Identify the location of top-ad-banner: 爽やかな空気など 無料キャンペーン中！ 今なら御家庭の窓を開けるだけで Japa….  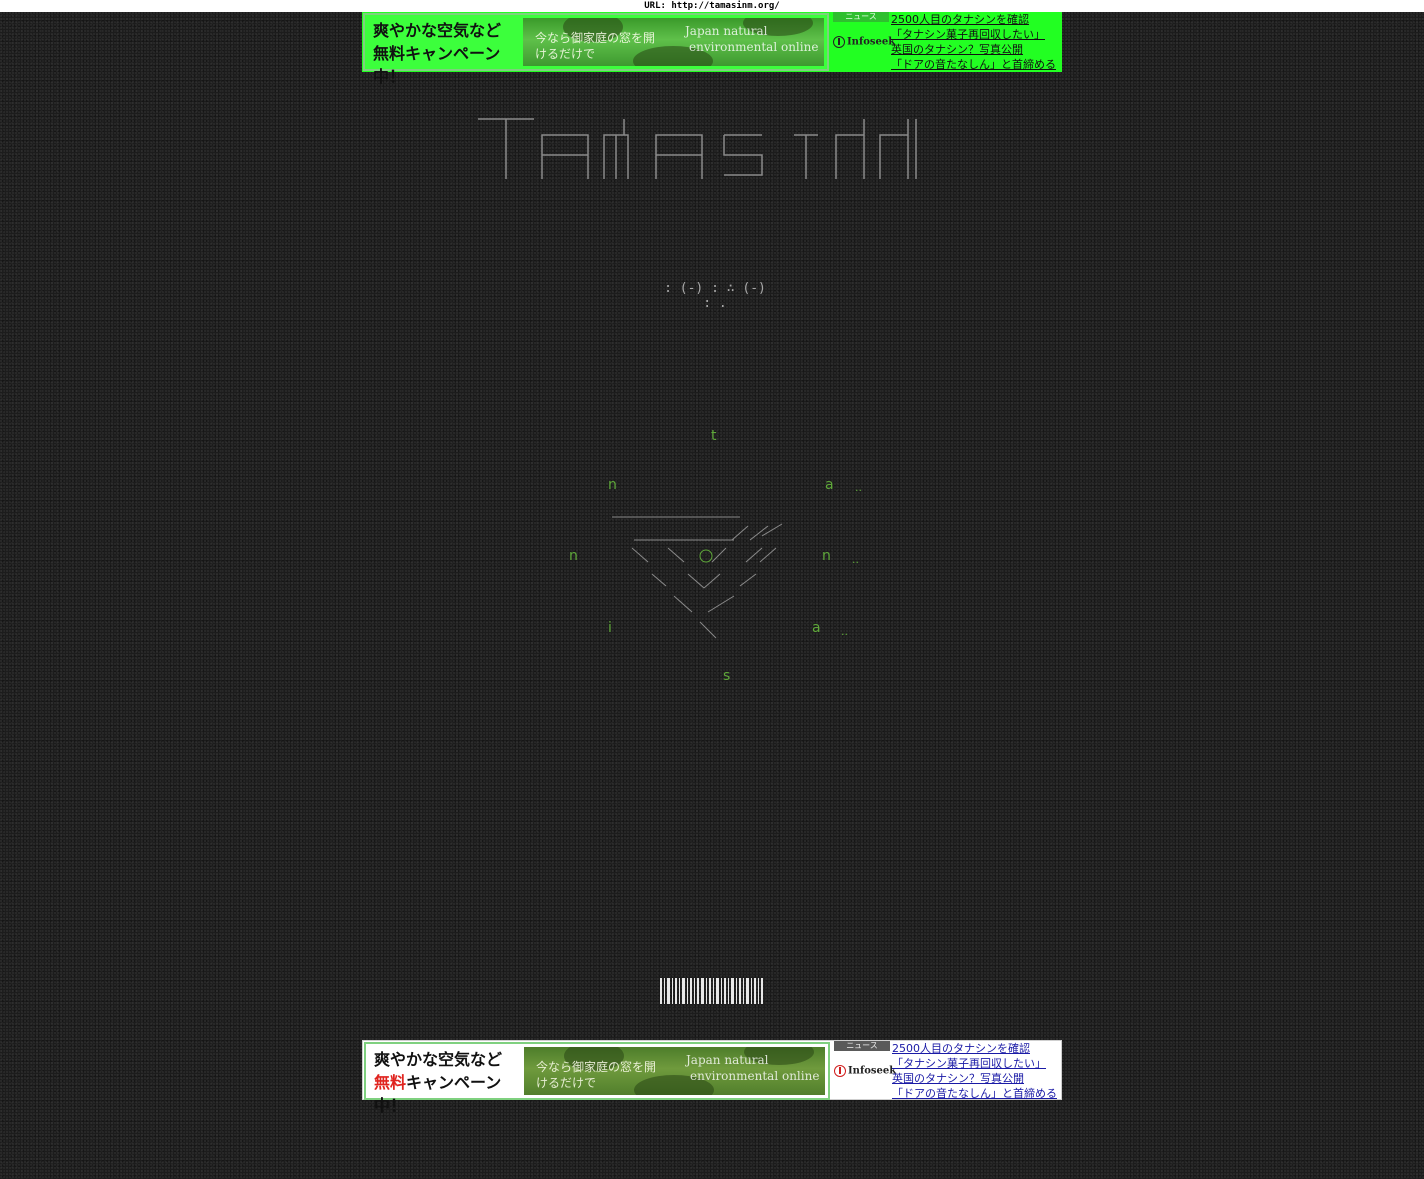
(712, 49).